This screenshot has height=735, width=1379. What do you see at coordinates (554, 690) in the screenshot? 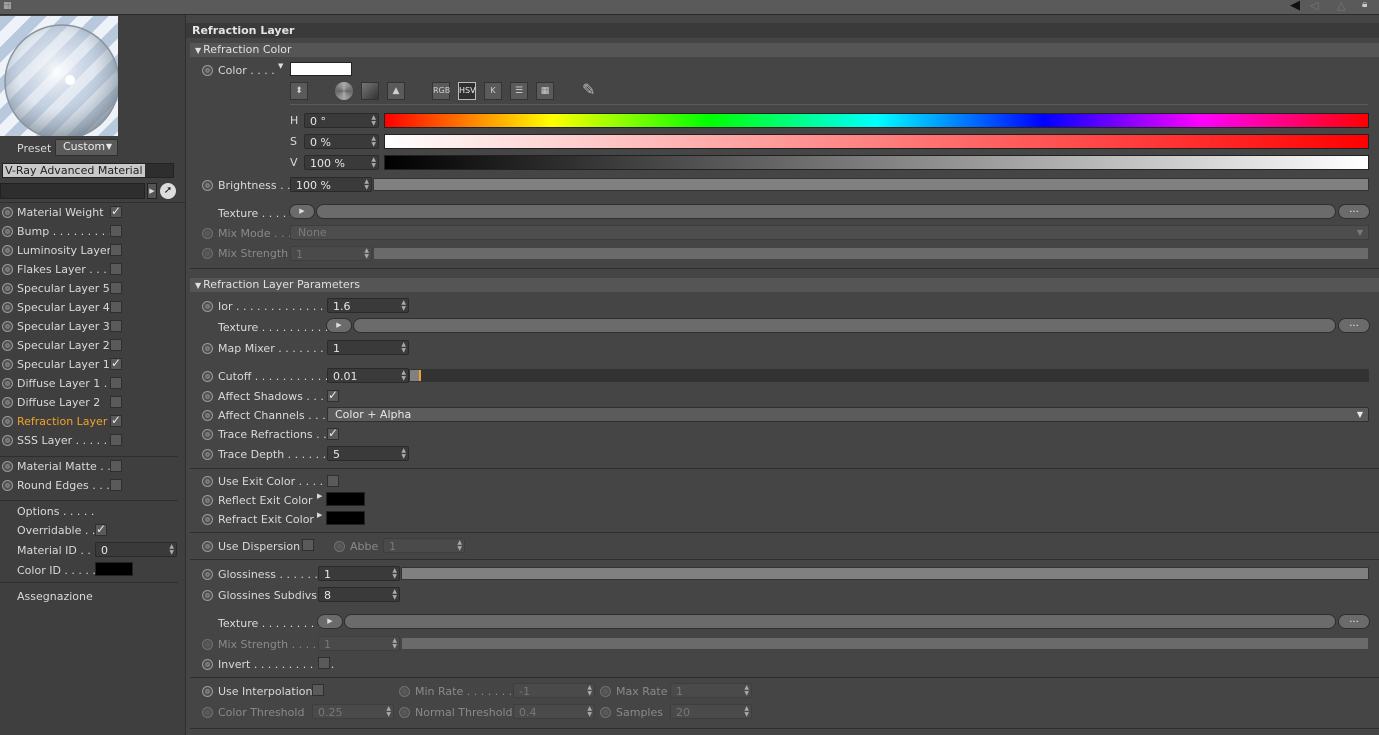
I see `min-rate-field: -1 ▲ ▼` at bounding box center [554, 690].